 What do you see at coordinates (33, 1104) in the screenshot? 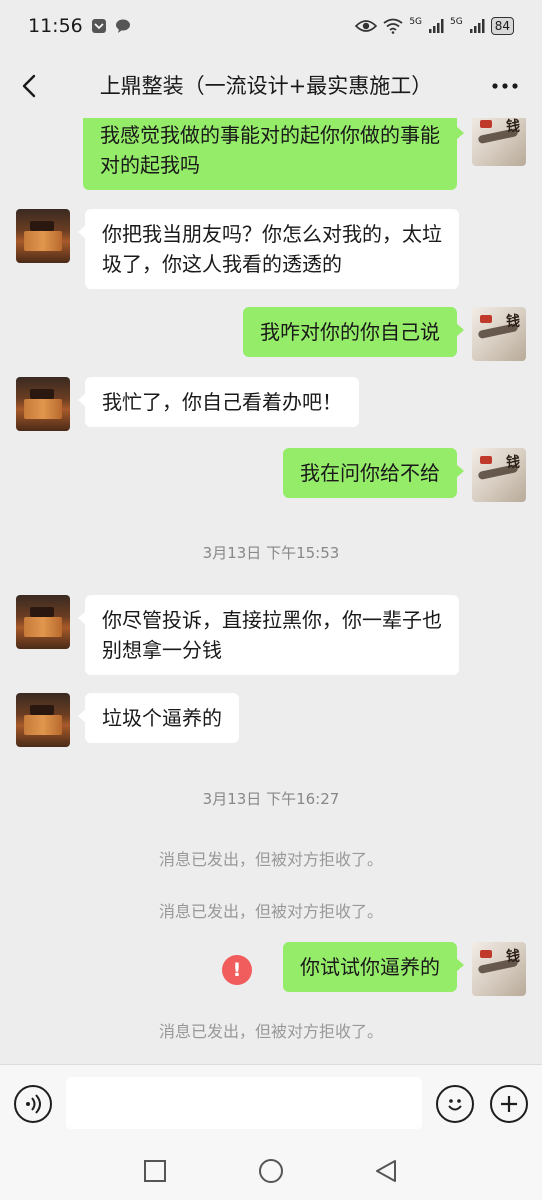
I see `voice-icon` at bounding box center [33, 1104].